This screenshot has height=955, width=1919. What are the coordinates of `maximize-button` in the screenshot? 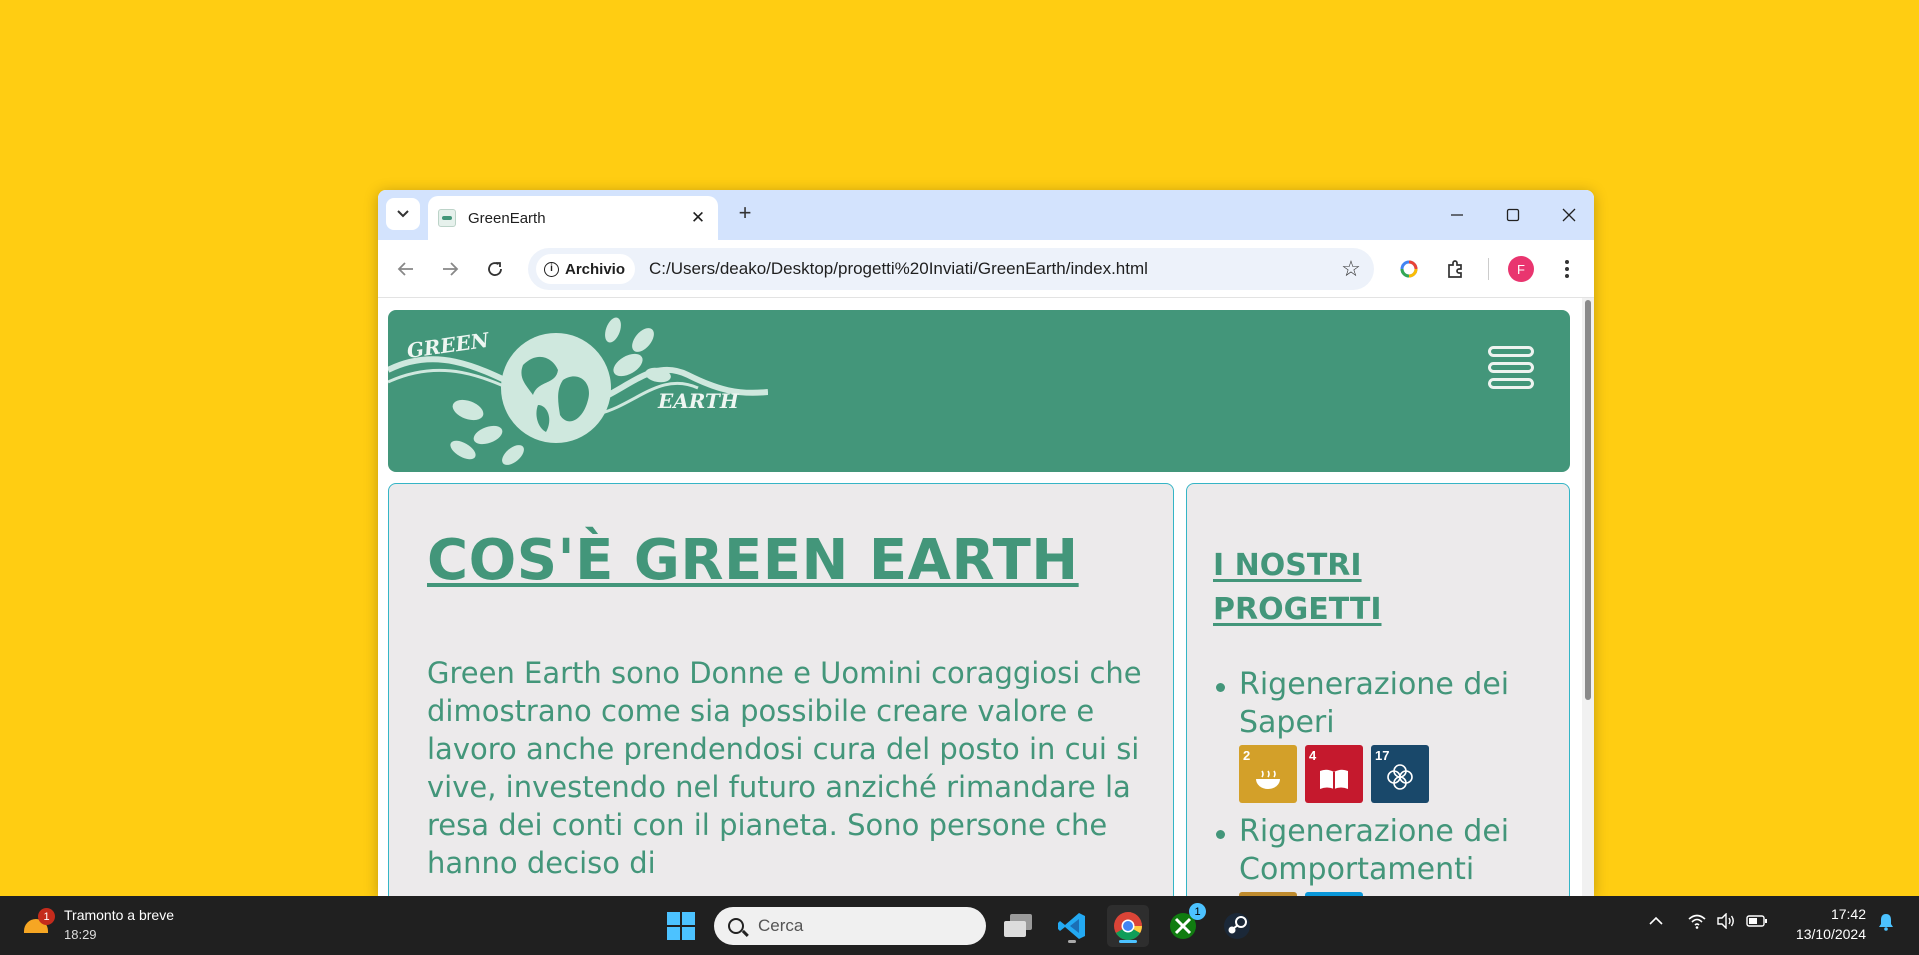 It's located at (1513, 215).